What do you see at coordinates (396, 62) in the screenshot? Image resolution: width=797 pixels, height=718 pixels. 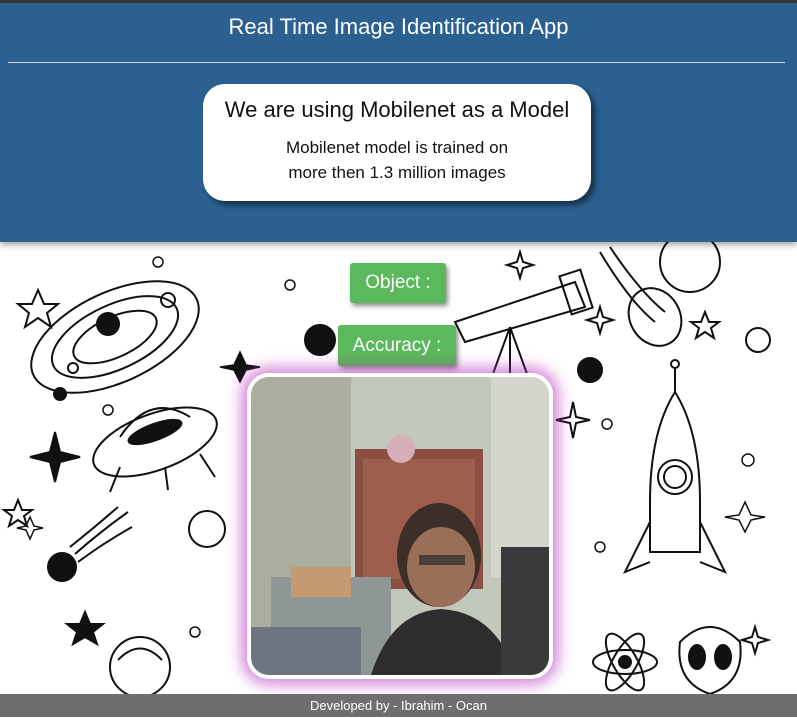 I see `header-divider` at bounding box center [396, 62].